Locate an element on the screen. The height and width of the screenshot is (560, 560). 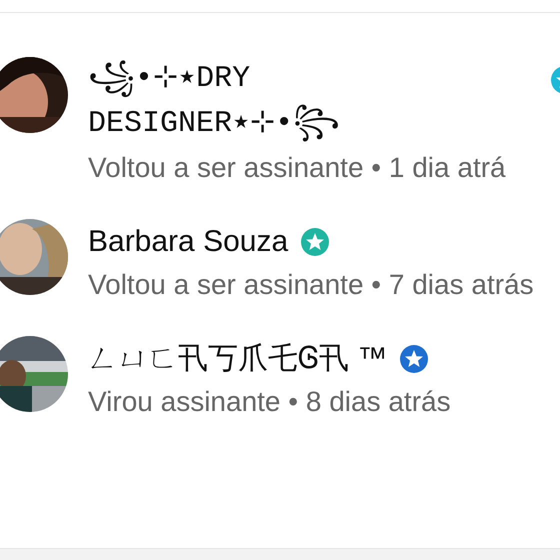
subscriber-name: ꧁•⊹٭DRY DESIGNER٭⊹•꧂ is located at coordinates (215, 101).